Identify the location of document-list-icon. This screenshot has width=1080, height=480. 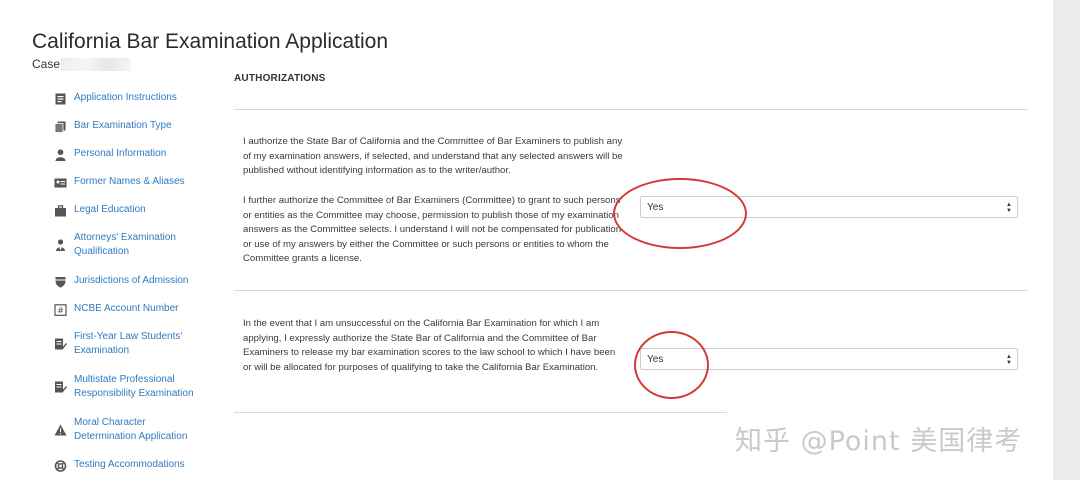
(60, 99).